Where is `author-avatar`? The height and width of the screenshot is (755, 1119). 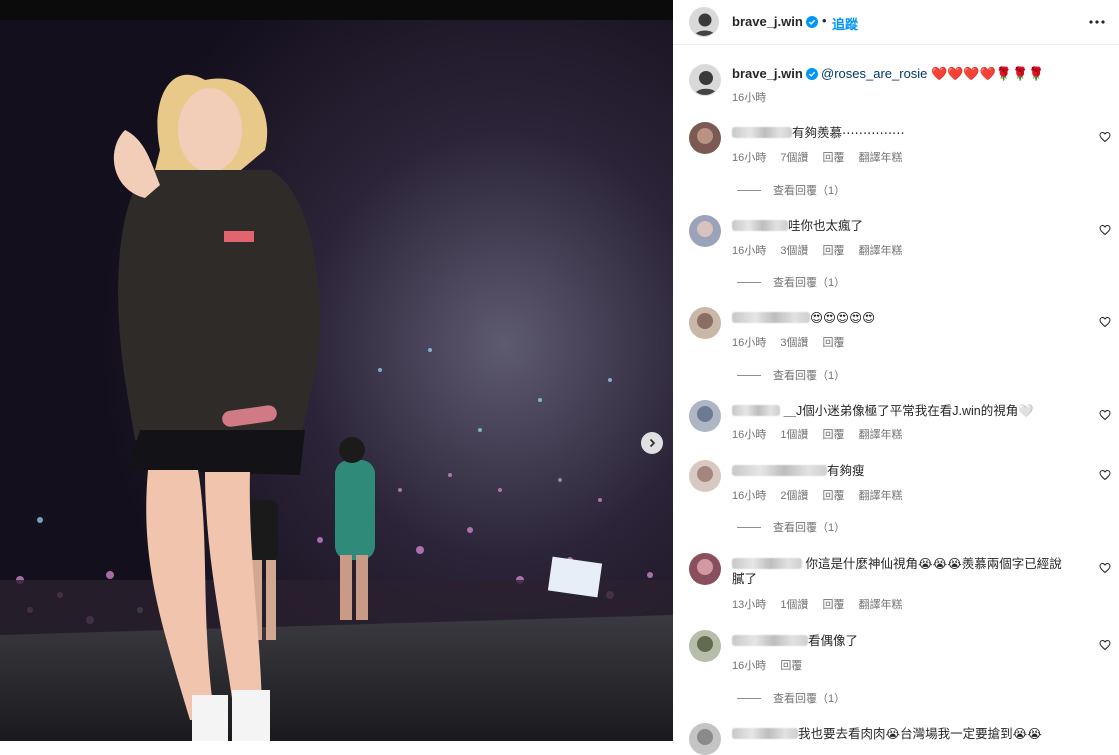
author-avatar is located at coordinates (704, 22).